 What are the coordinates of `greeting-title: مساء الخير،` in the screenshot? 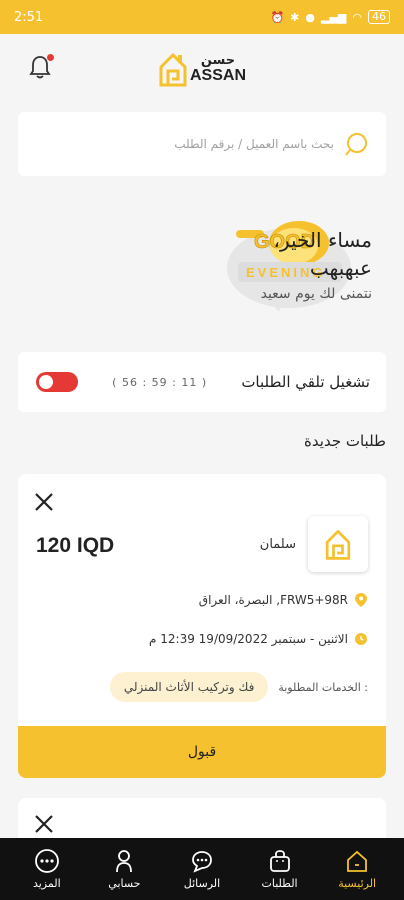 It's located at (323, 240).